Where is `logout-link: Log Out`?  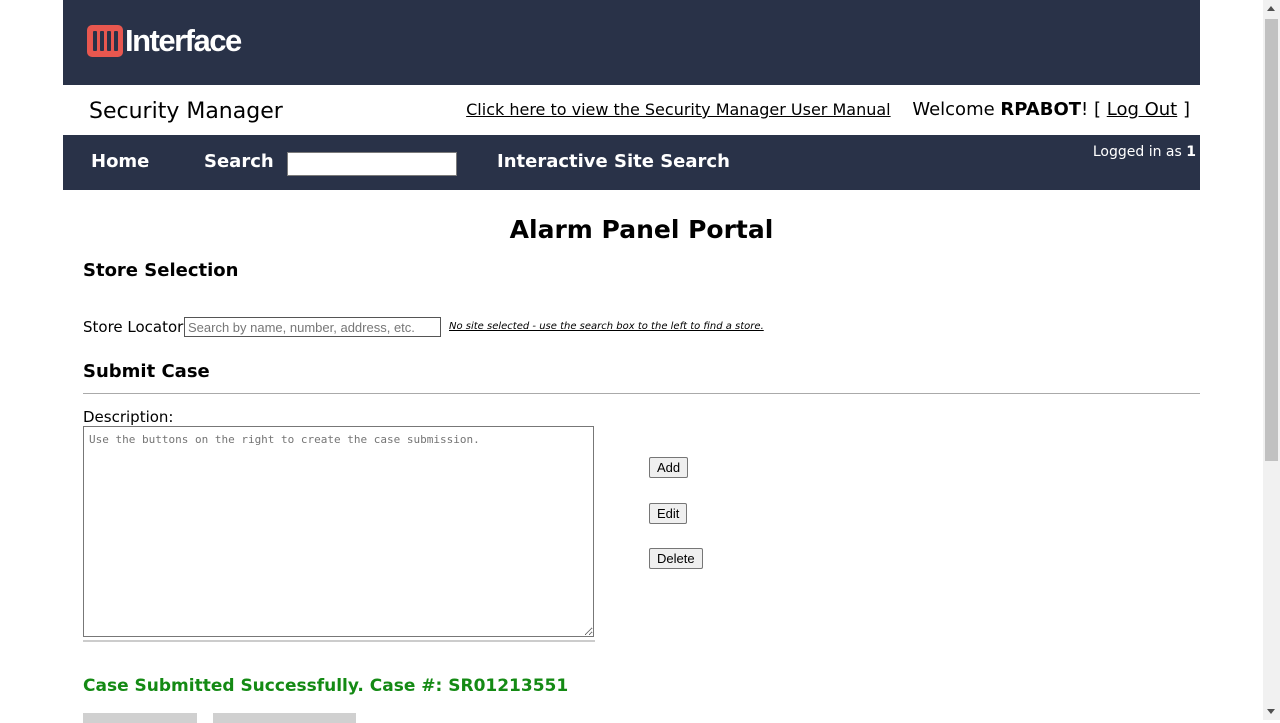
logout-link: Log Out is located at coordinates (1142, 109).